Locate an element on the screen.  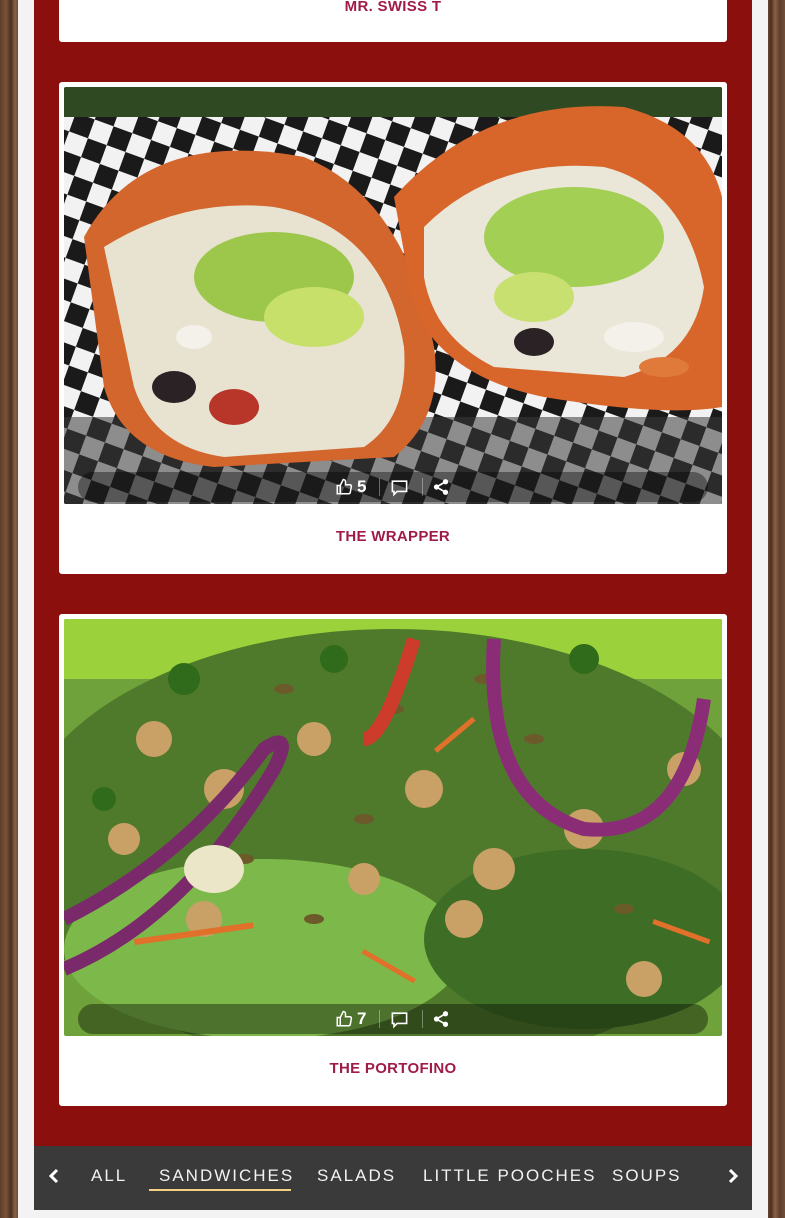
active-tab-indicator is located at coordinates (220, 1190).